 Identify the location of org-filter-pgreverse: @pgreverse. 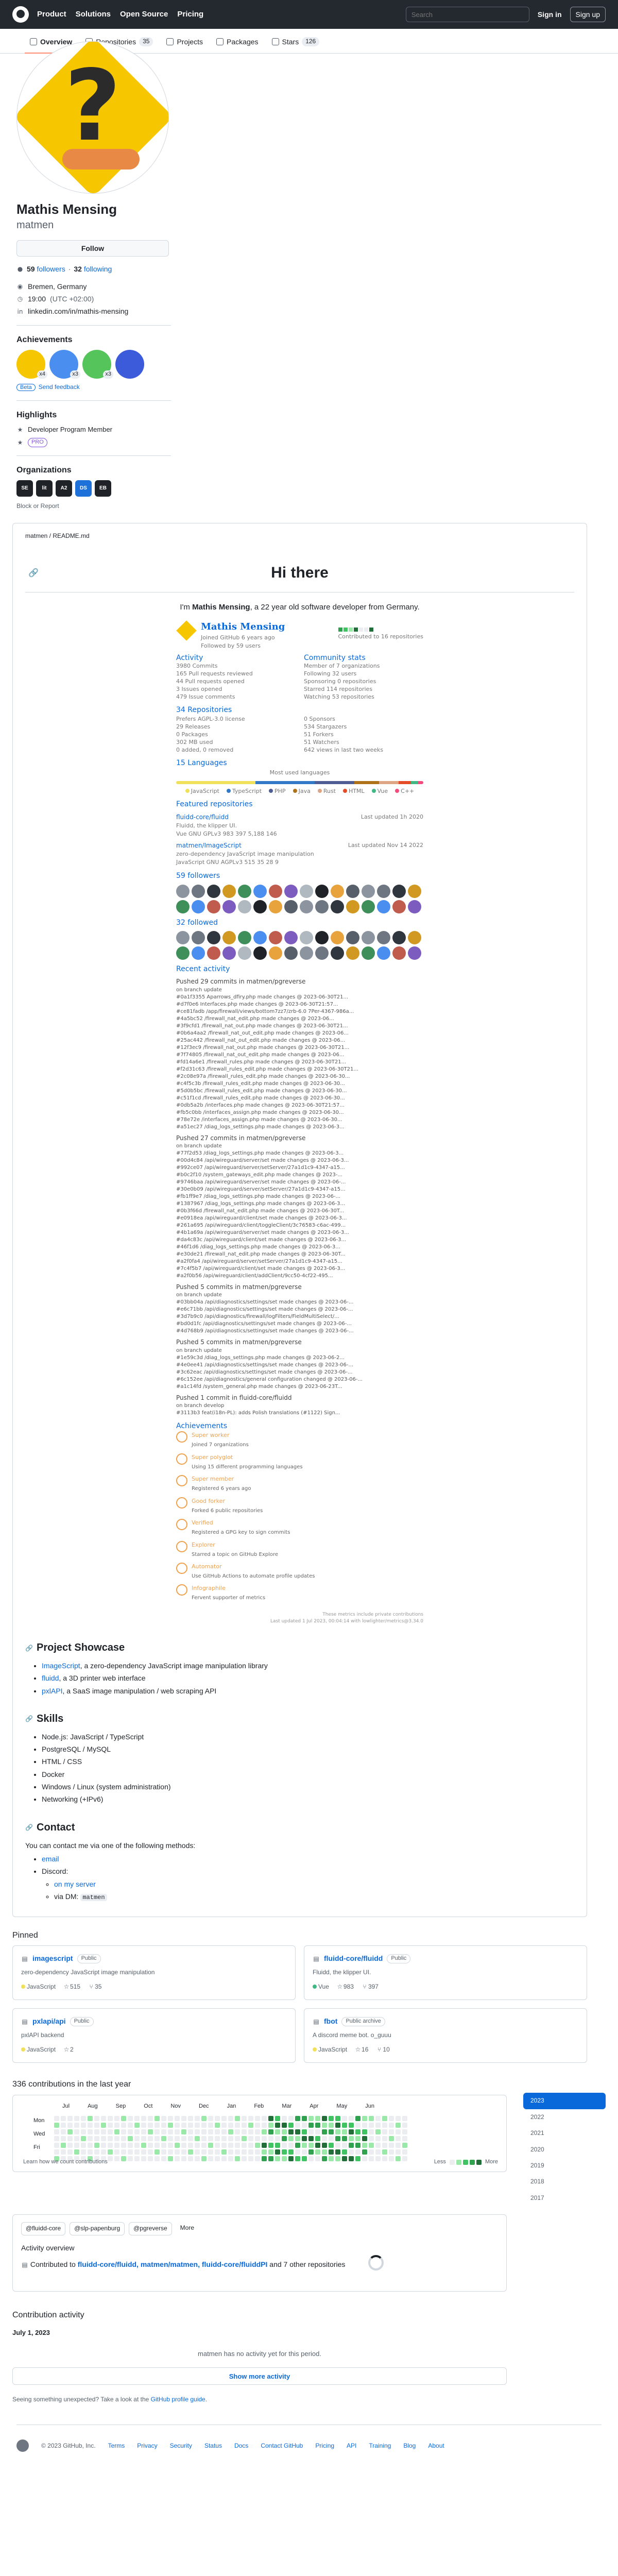
(150, 2228).